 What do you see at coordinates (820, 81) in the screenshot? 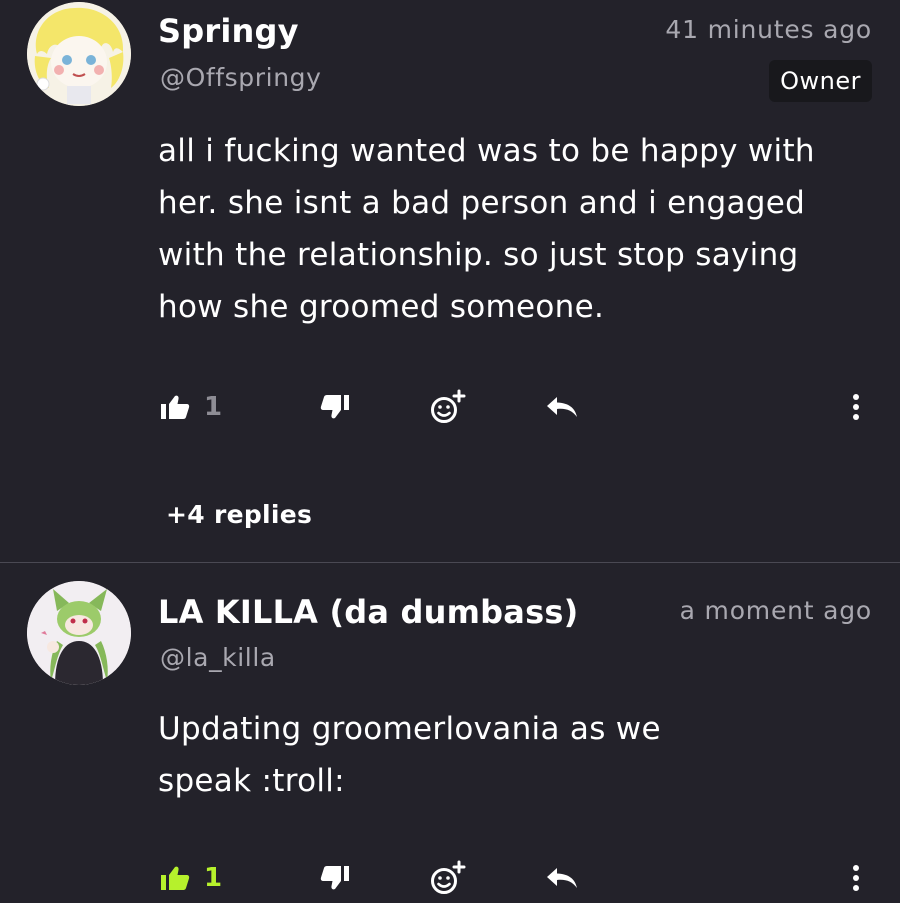
I see `owner-badge: Owner` at bounding box center [820, 81].